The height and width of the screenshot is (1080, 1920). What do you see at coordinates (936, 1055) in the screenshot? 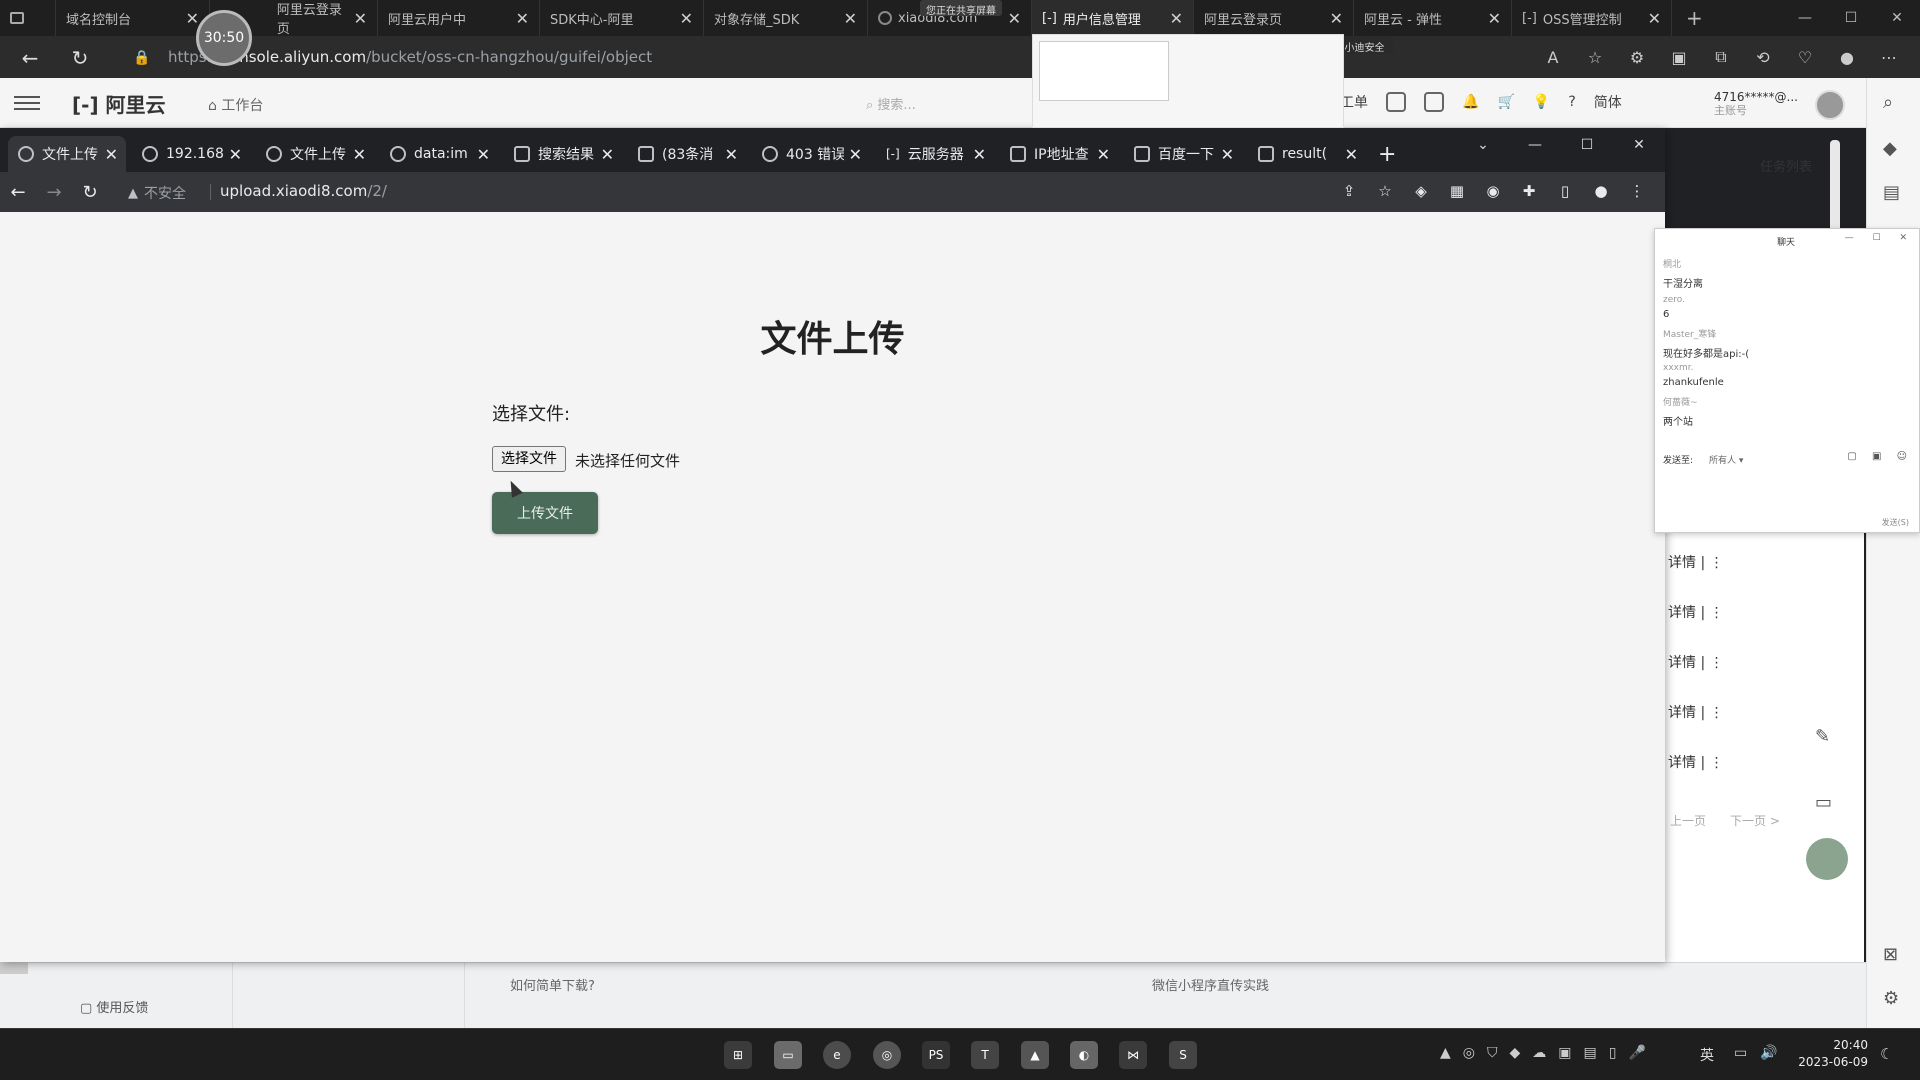
I see `phpstorm-icon: PS` at bounding box center [936, 1055].